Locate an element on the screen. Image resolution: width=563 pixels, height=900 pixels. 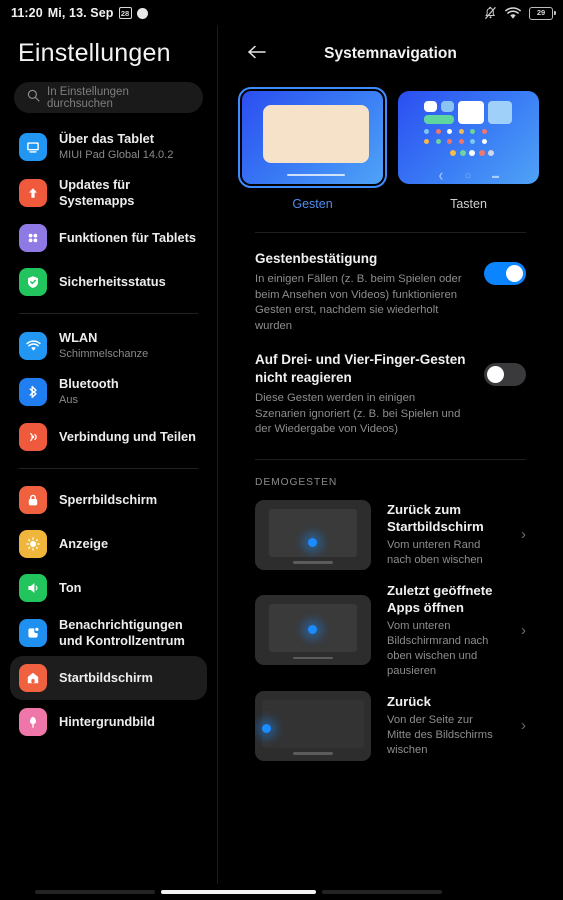
sidebar-item-anzeige: Anzeige is located at coordinates (108, 544).